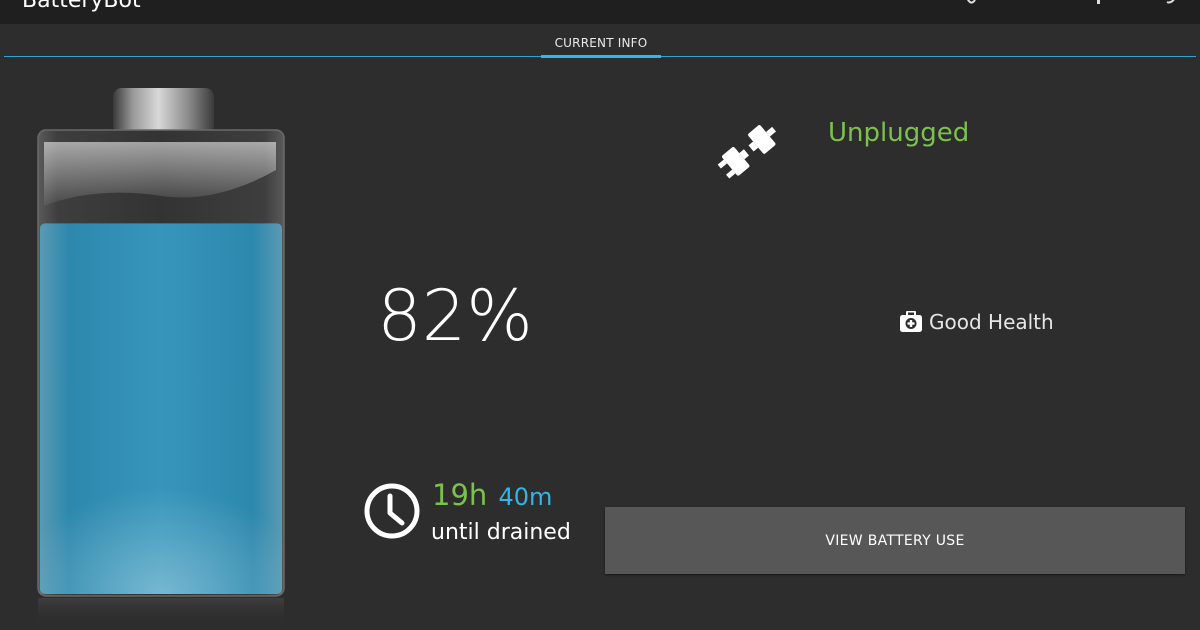 This screenshot has width=1200, height=630. I want to click on tab-current-info: CURRENT INFO, so click(601, 41).